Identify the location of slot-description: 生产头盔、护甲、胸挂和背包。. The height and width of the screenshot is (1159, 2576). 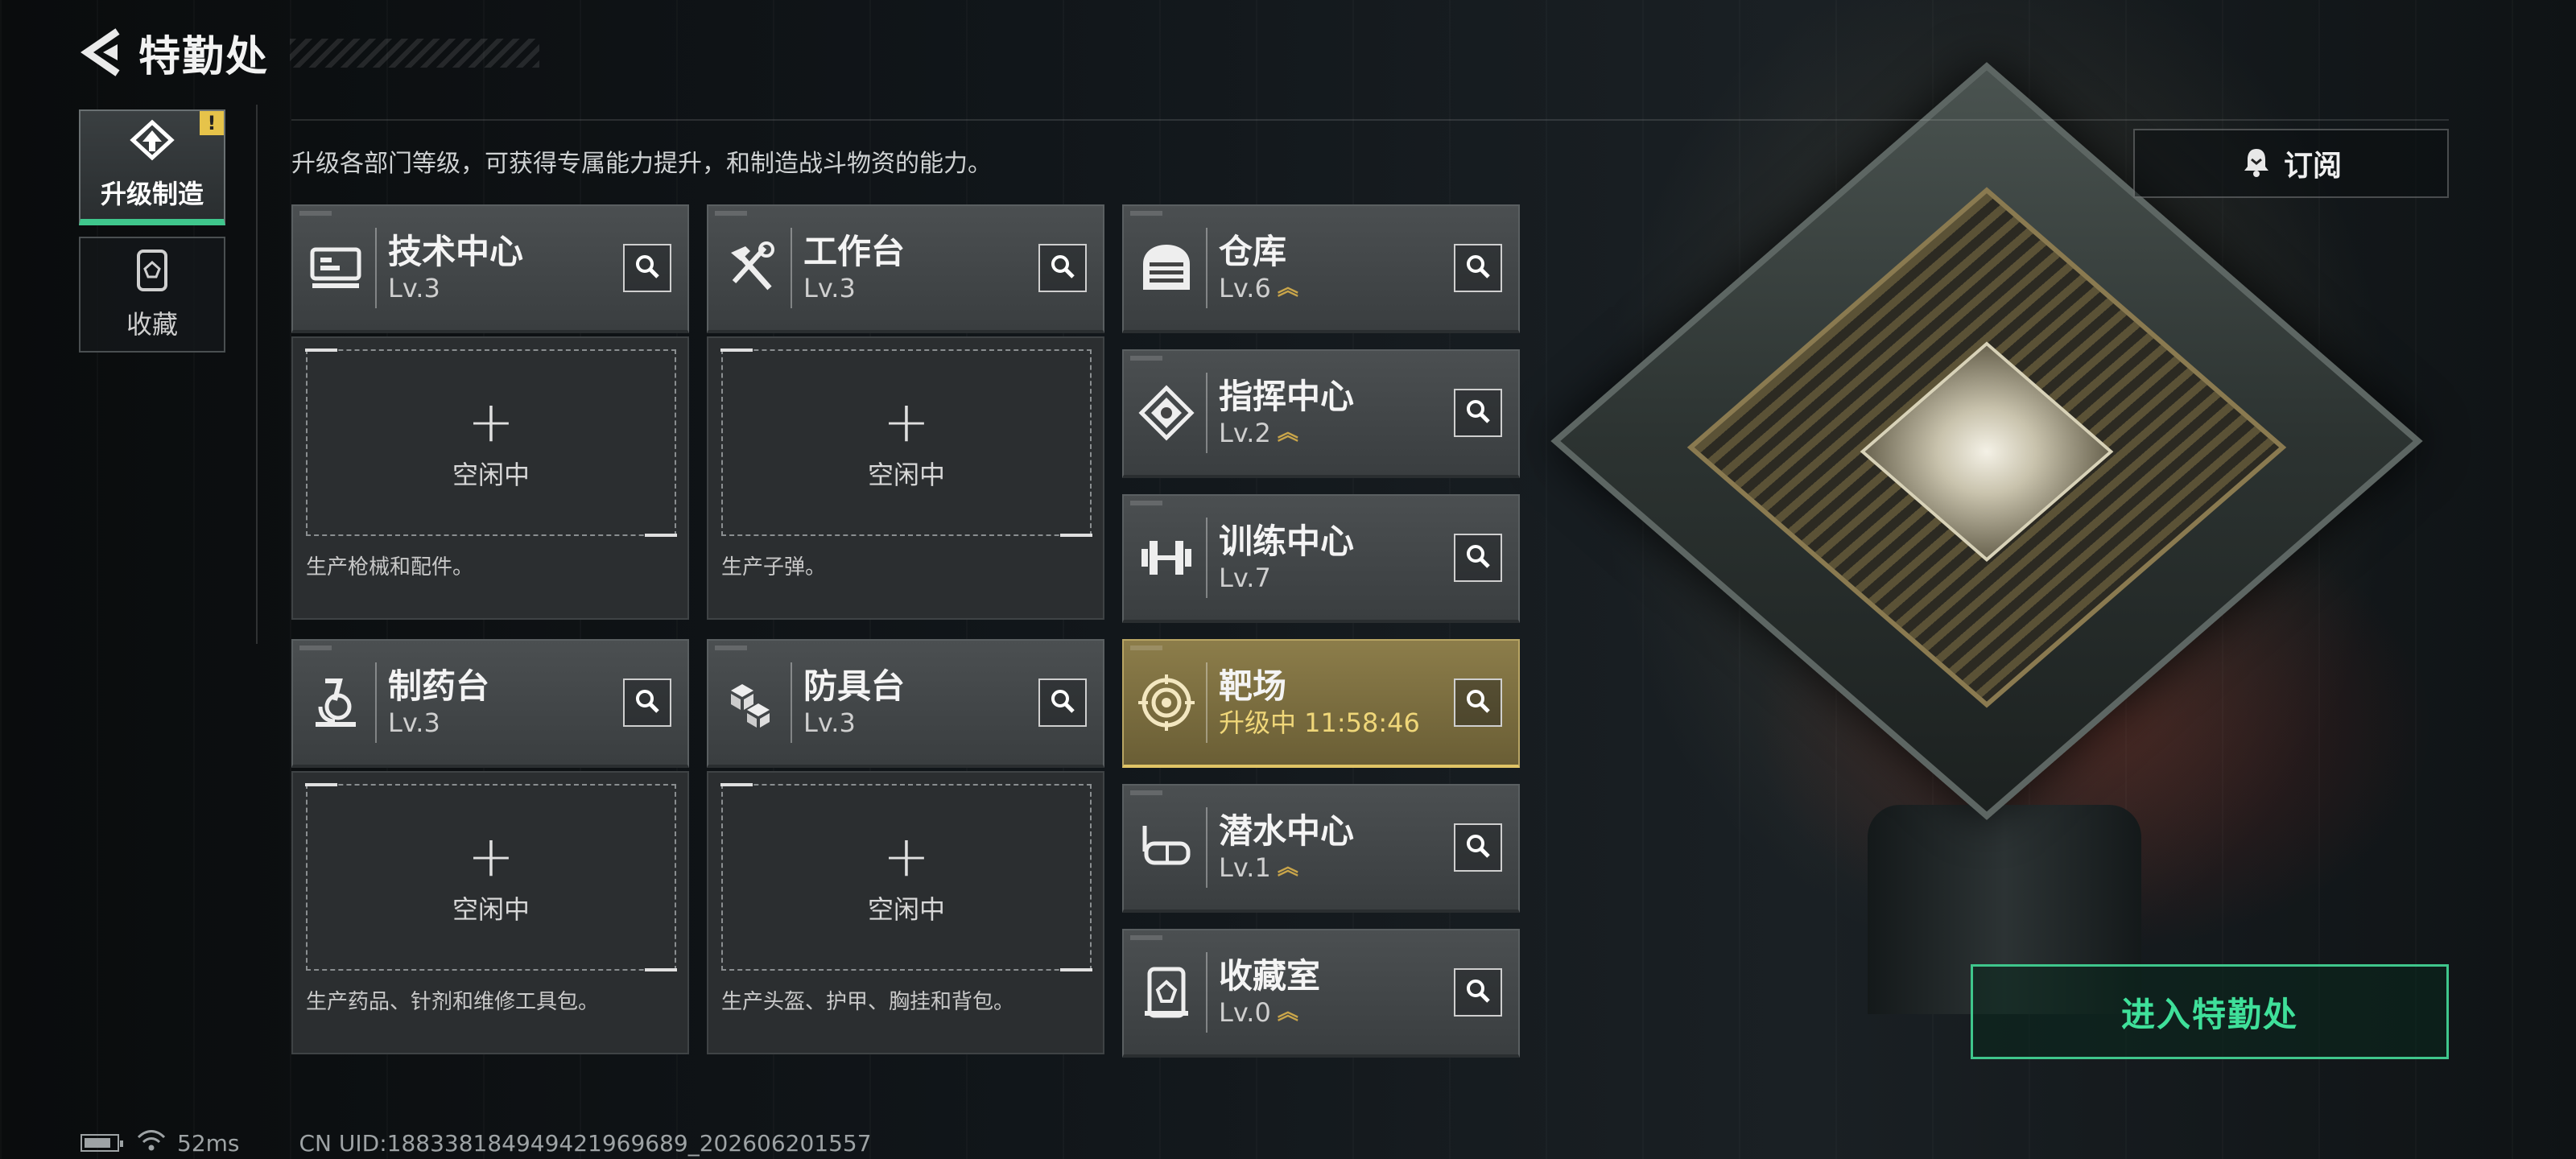
(868, 1002).